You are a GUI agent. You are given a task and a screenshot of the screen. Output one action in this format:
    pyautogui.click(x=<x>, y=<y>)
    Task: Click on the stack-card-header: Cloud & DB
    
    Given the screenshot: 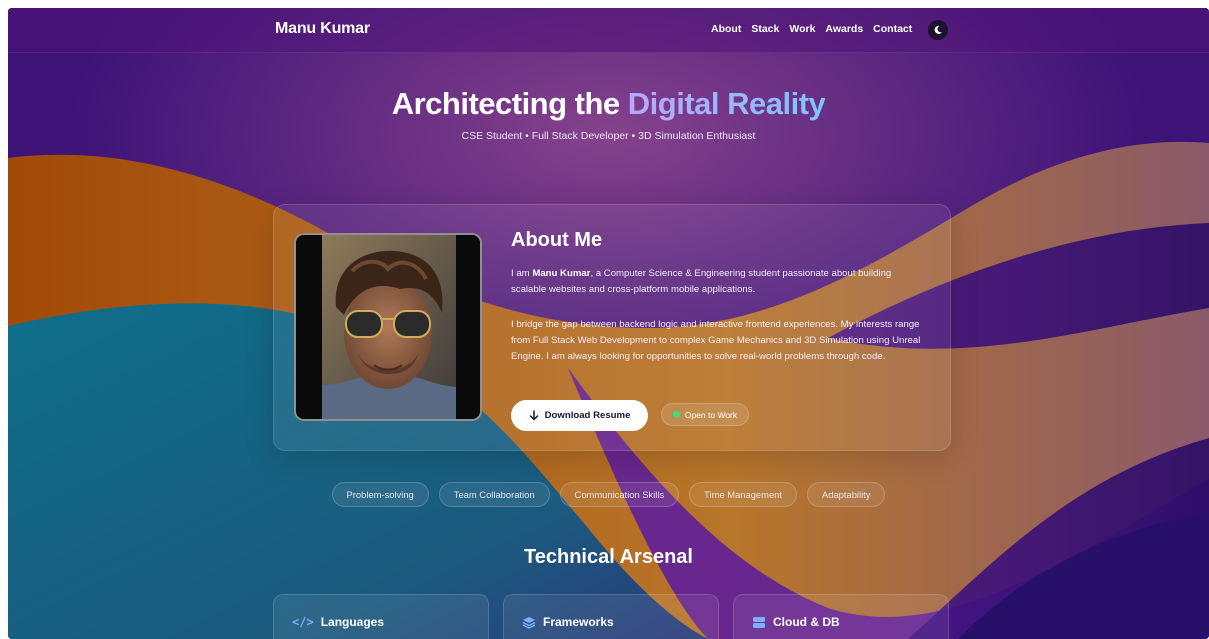 What is the action you would take?
    pyautogui.click(x=796, y=622)
    